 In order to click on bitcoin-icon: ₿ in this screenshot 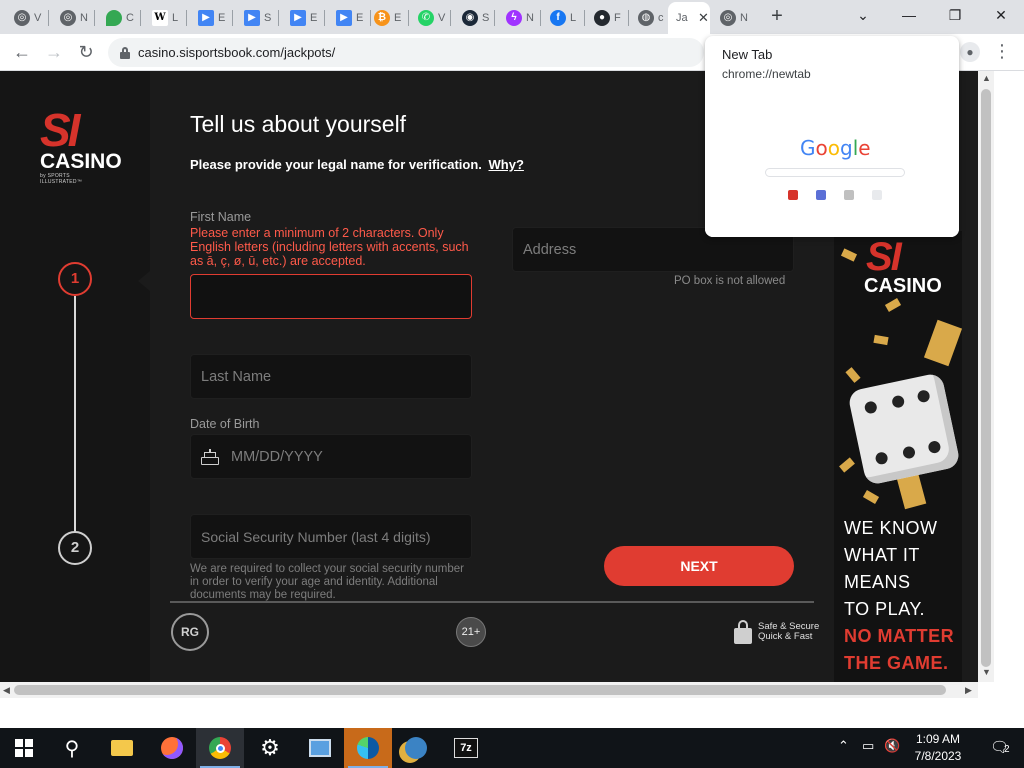, I will do `click(382, 17)`.